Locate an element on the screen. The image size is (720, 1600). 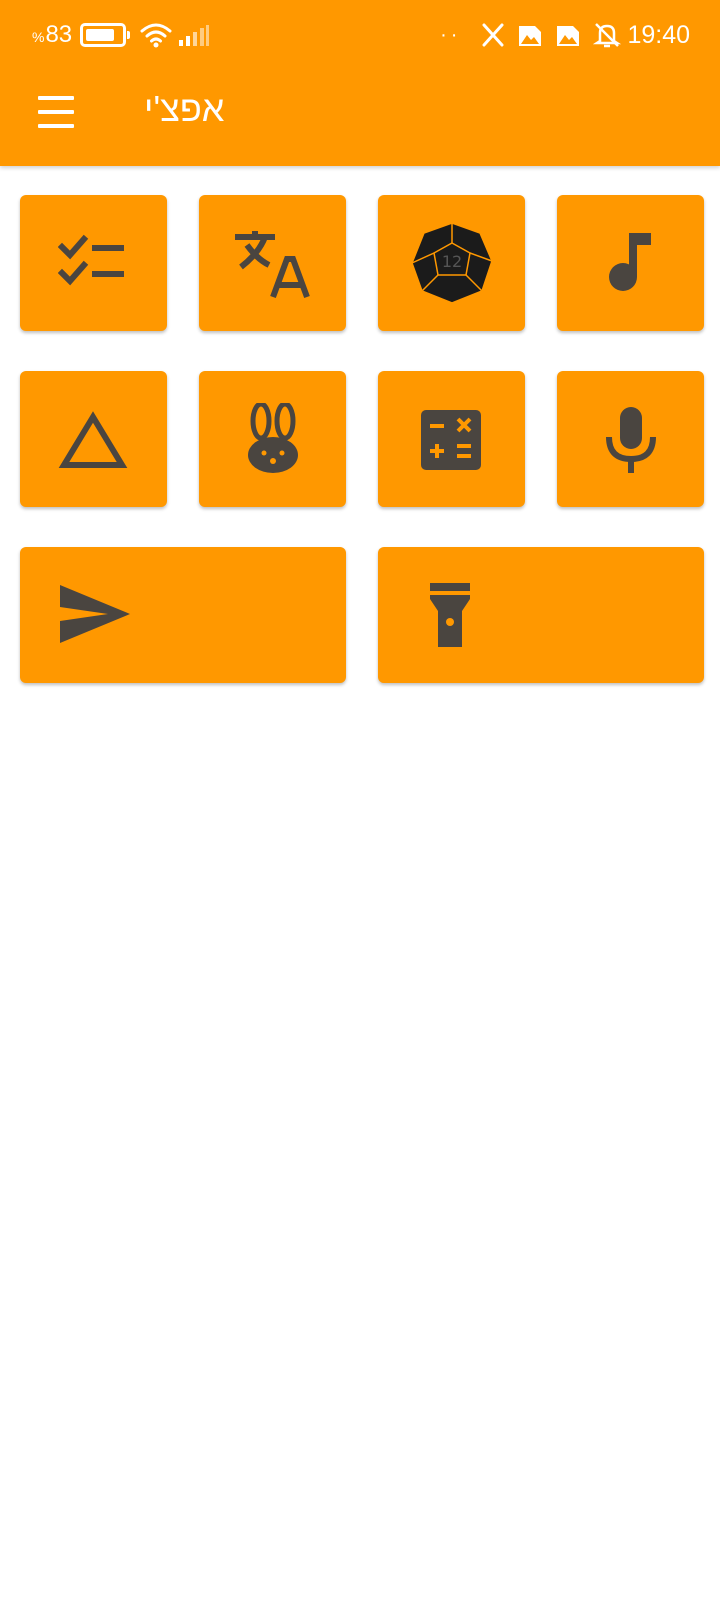
notification-dots: ·· is located at coordinates (451, 34).